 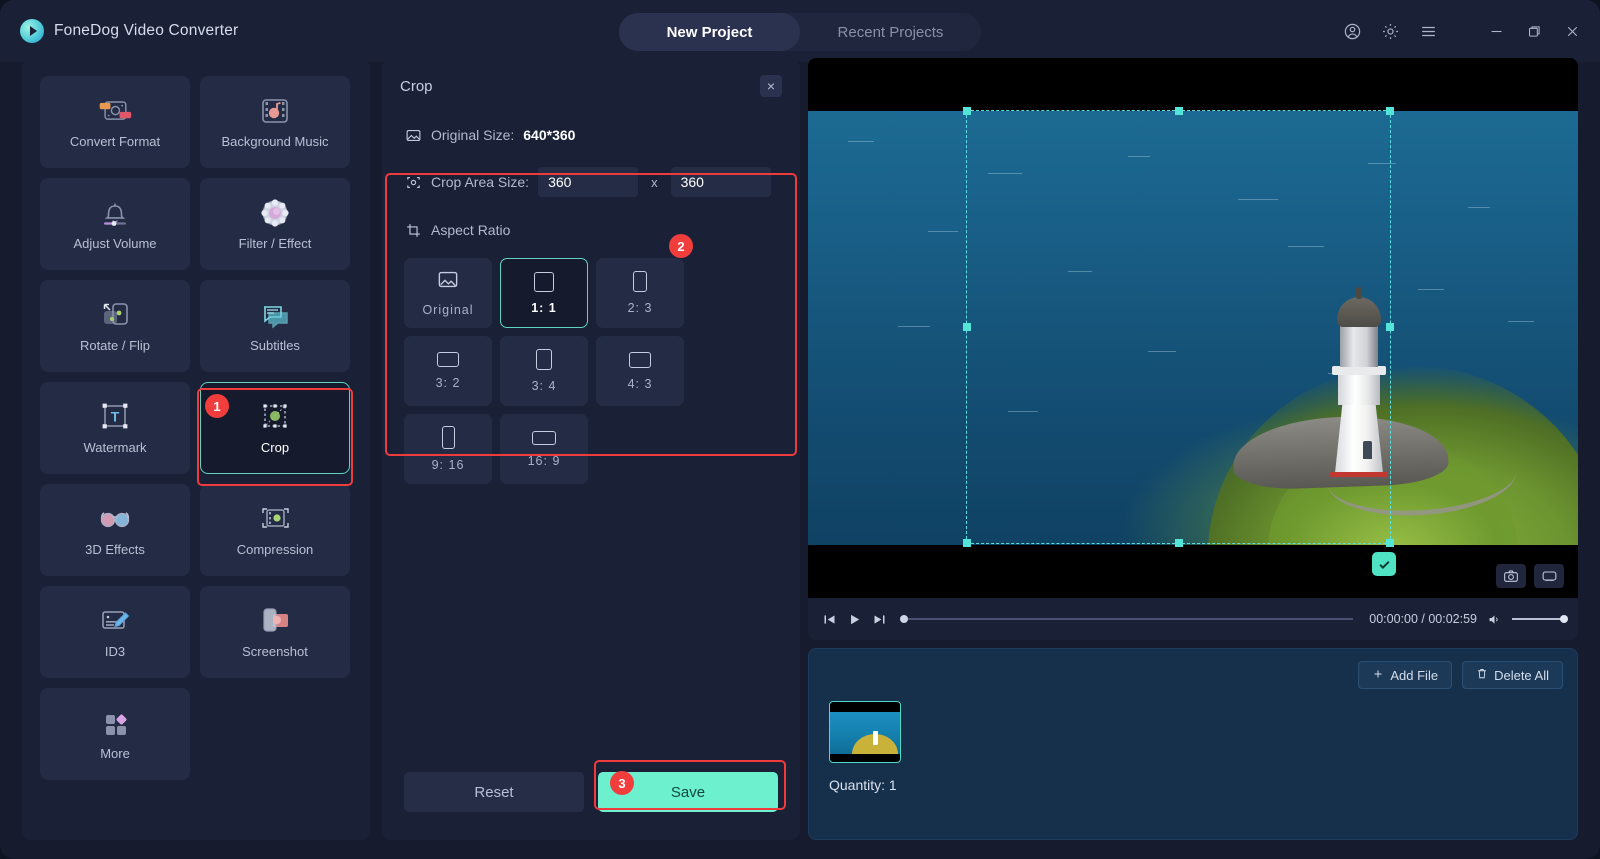 I want to click on app-title: FoneDog Video Converter, so click(x=146, y=30).